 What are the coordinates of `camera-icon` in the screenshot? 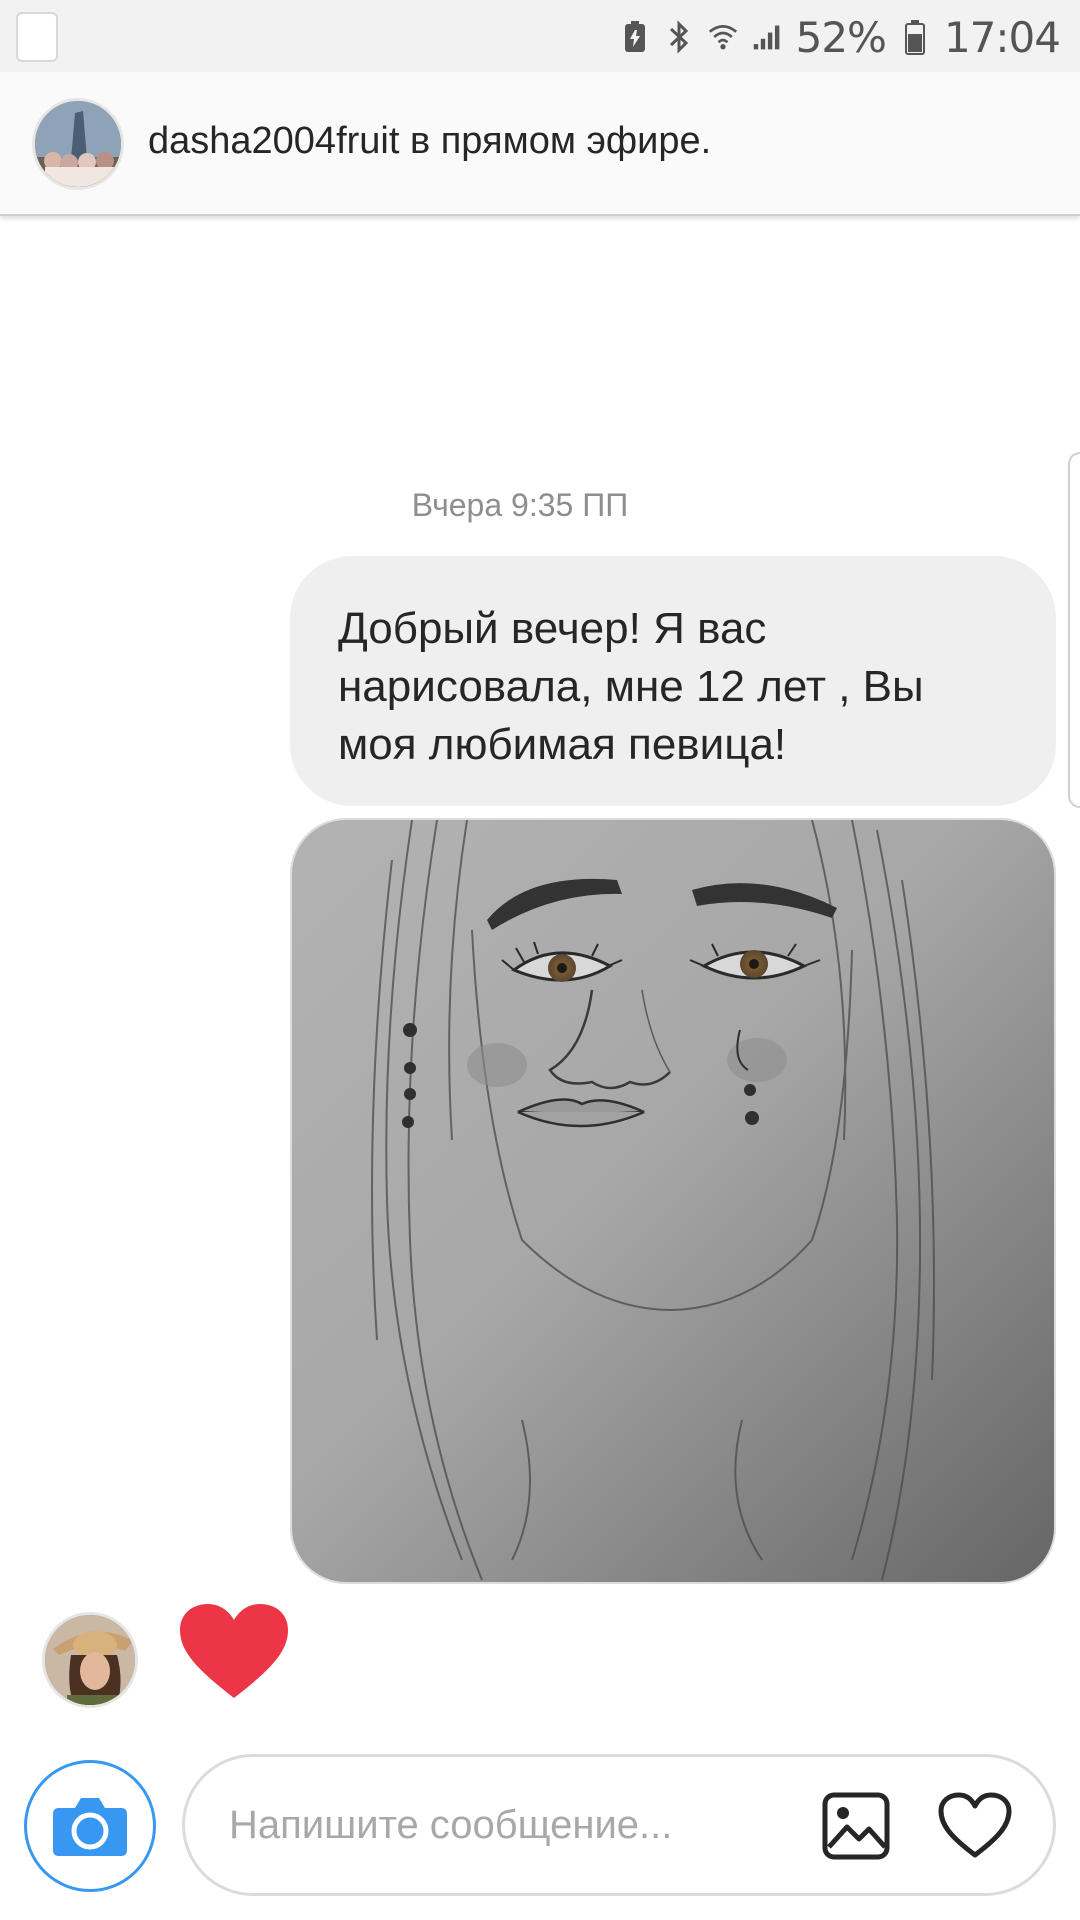 It's located at (90, 1827).